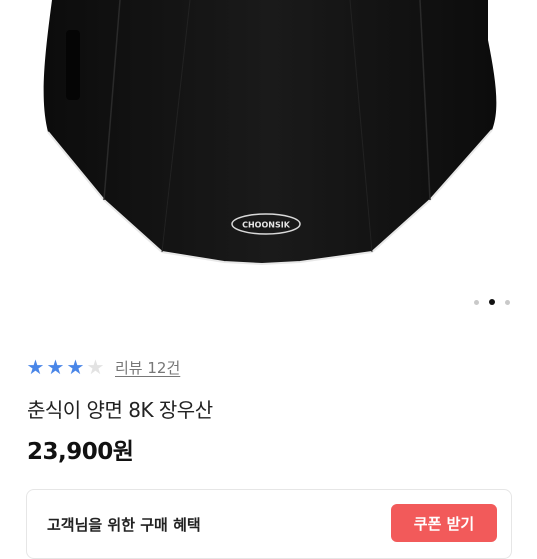 The width and height of the screenshot is (537, 559). I want to click on umbrella-logo: CHOONSIK, so click(266, 225).